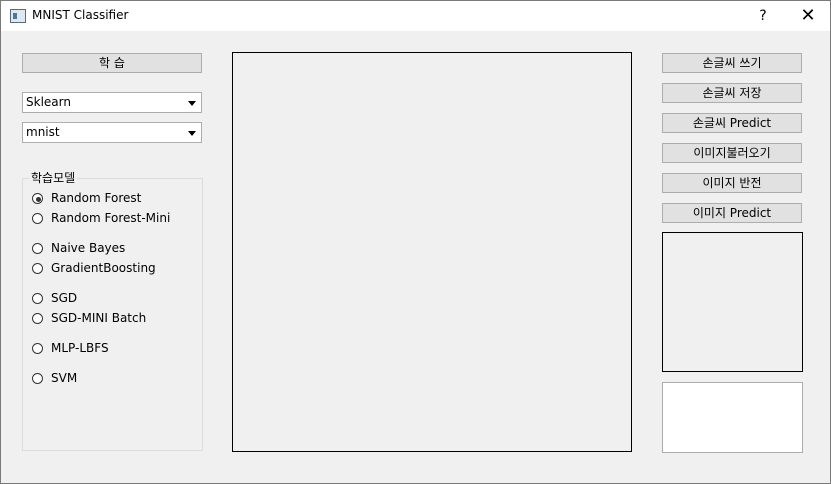  What do you see at coordinates (732, 213) in the screenshot?
I see `predict-image-button: 이미지 Predict` at bounding box center [732, 213].